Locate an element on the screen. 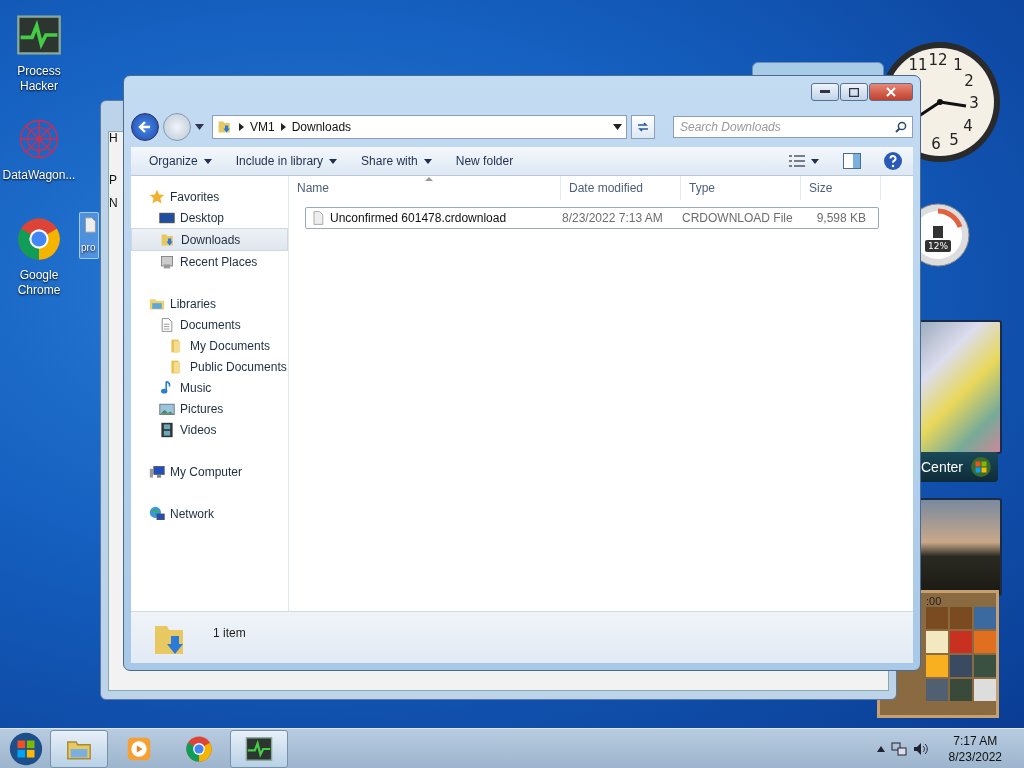  nav-item: Network is located at coordinates (209, 513).